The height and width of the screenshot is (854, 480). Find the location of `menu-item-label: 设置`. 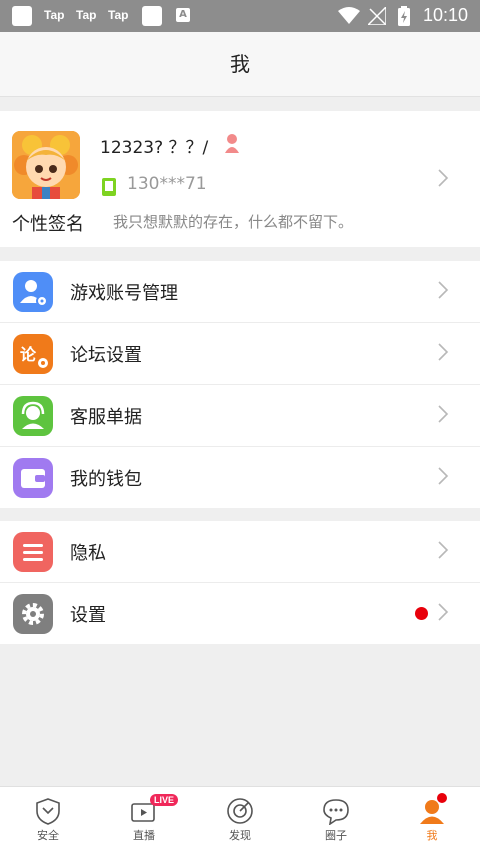

menu-item-label: 设置 is located at coordinates (88, 615).